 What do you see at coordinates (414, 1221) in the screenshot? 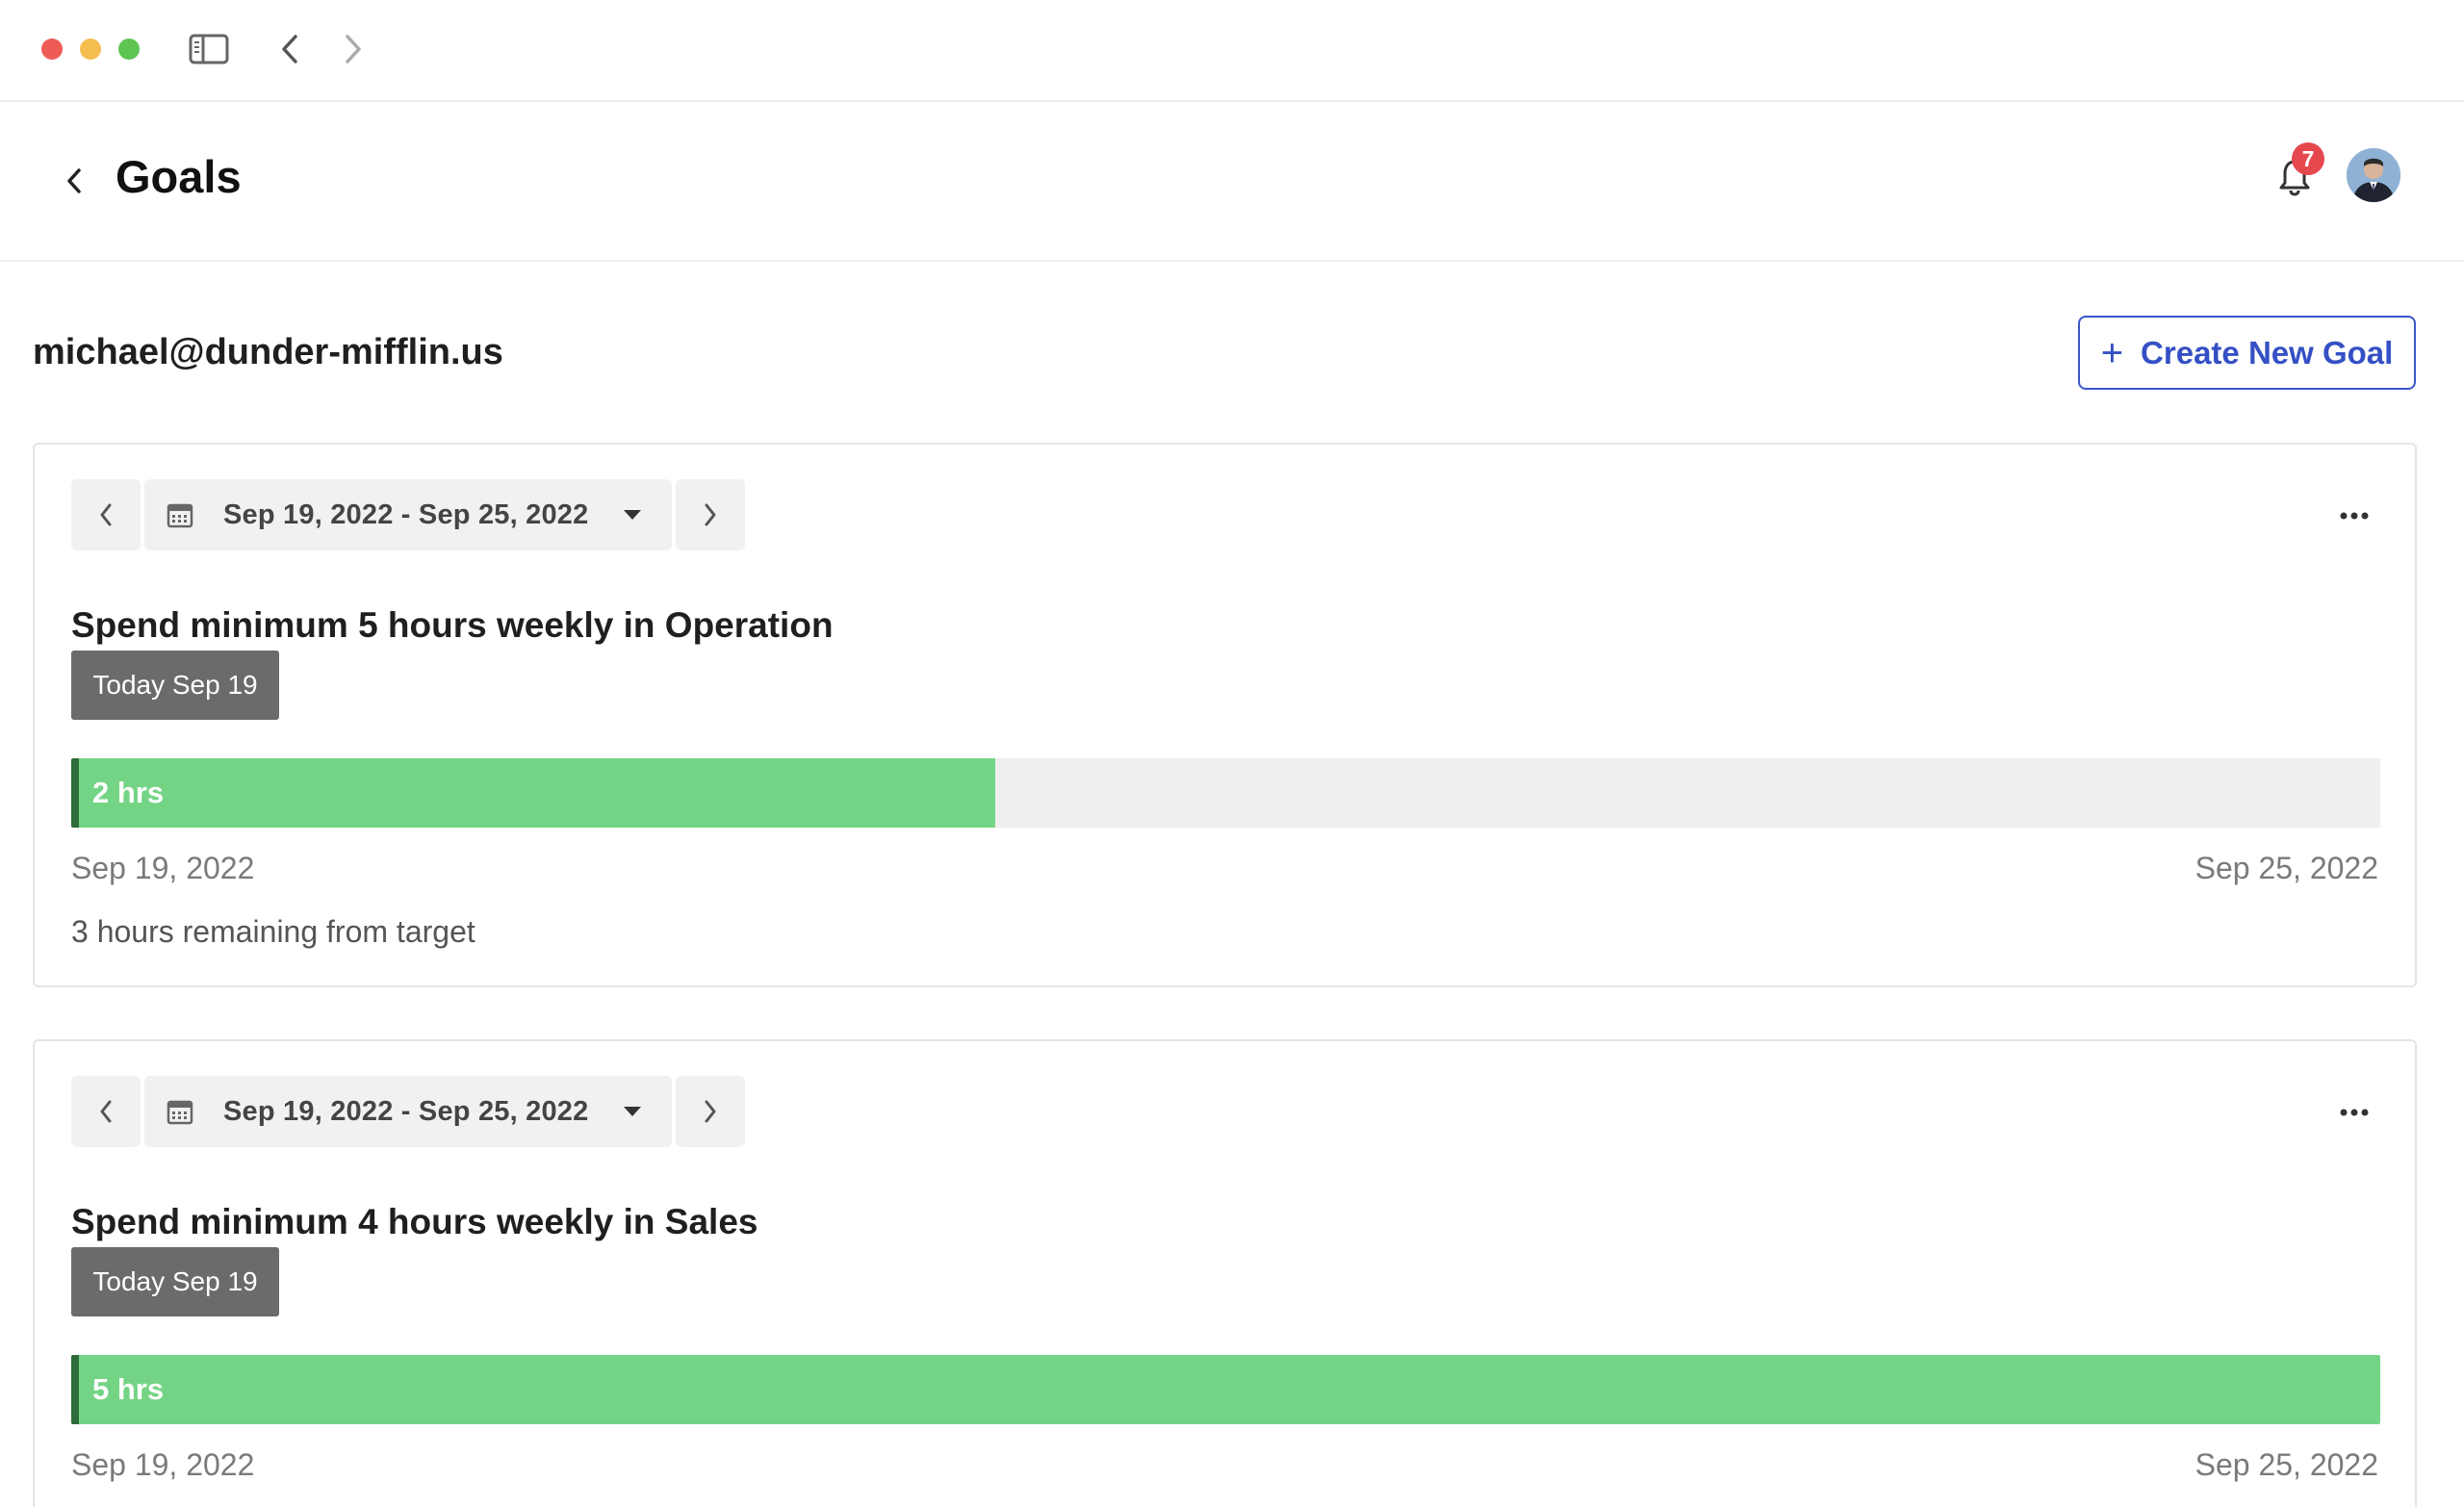
I see `goal-title: Spend minimum 4 hours weekly in Sales` at bounding box center [414, 1221].